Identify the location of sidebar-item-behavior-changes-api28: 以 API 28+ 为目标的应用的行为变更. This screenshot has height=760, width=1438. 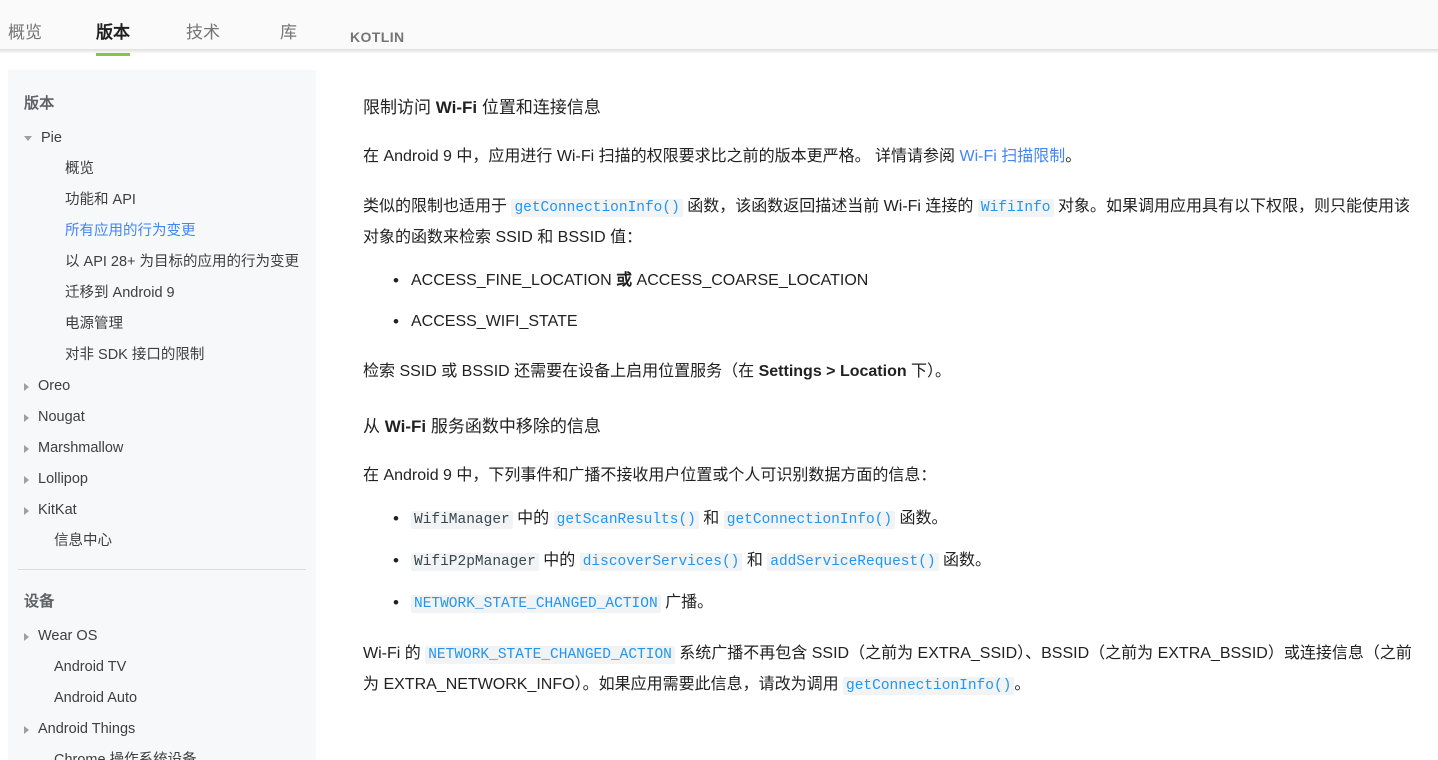
(162, 262).